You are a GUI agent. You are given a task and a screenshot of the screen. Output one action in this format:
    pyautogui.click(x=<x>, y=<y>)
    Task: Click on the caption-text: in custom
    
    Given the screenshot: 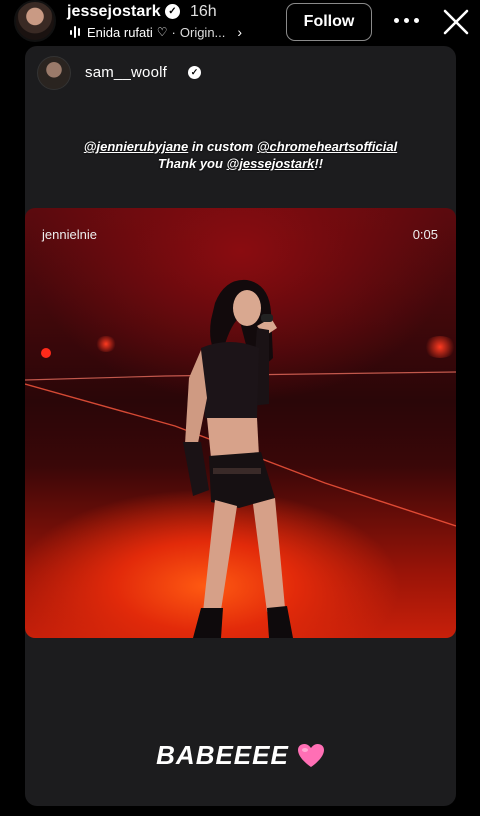 What is the action you would take?
    pyautogui.click(x=222, y=146)
    